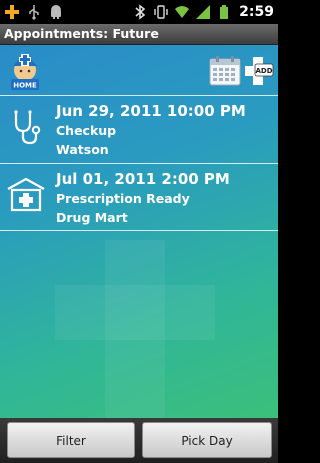  What do you see at coordinates (26, 194) in the screenshot?
I see `pharmacy-icon` at bounding box center [26, 194].